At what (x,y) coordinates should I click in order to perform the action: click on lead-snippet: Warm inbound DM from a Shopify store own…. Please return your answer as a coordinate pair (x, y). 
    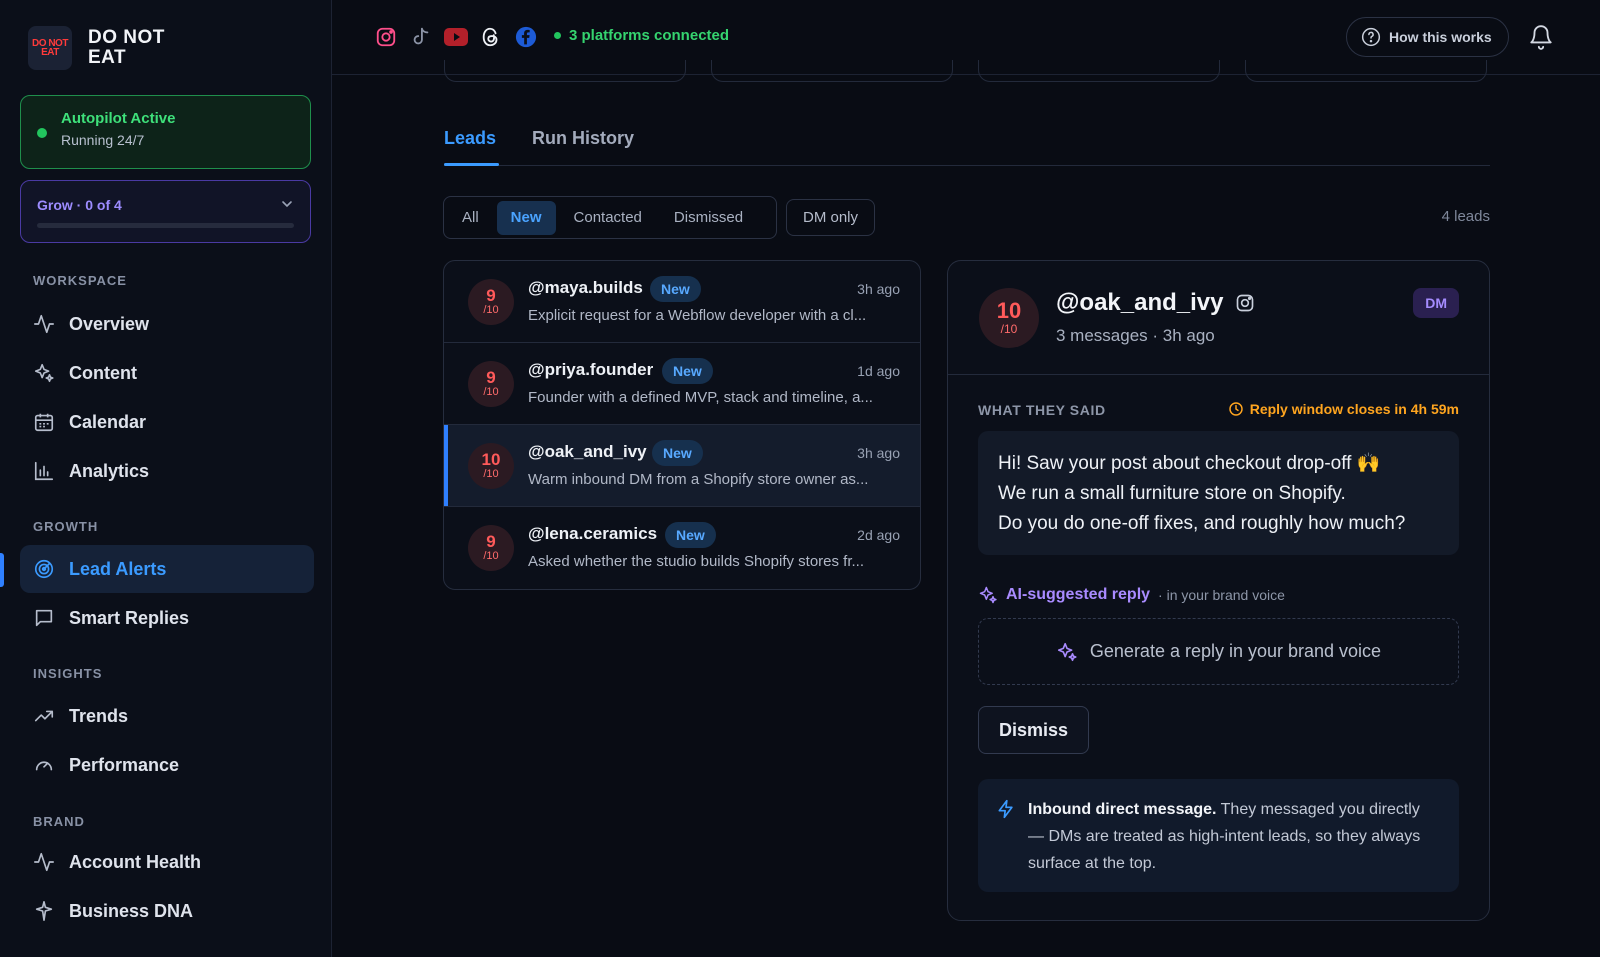
    Looking at the image, I should click on (698, 479).